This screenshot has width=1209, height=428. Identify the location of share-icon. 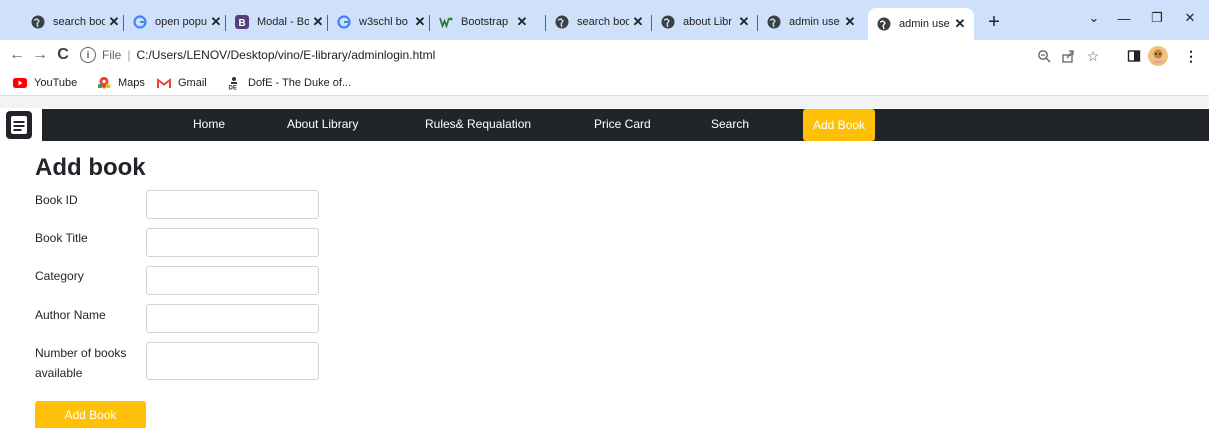
(1068, 56).